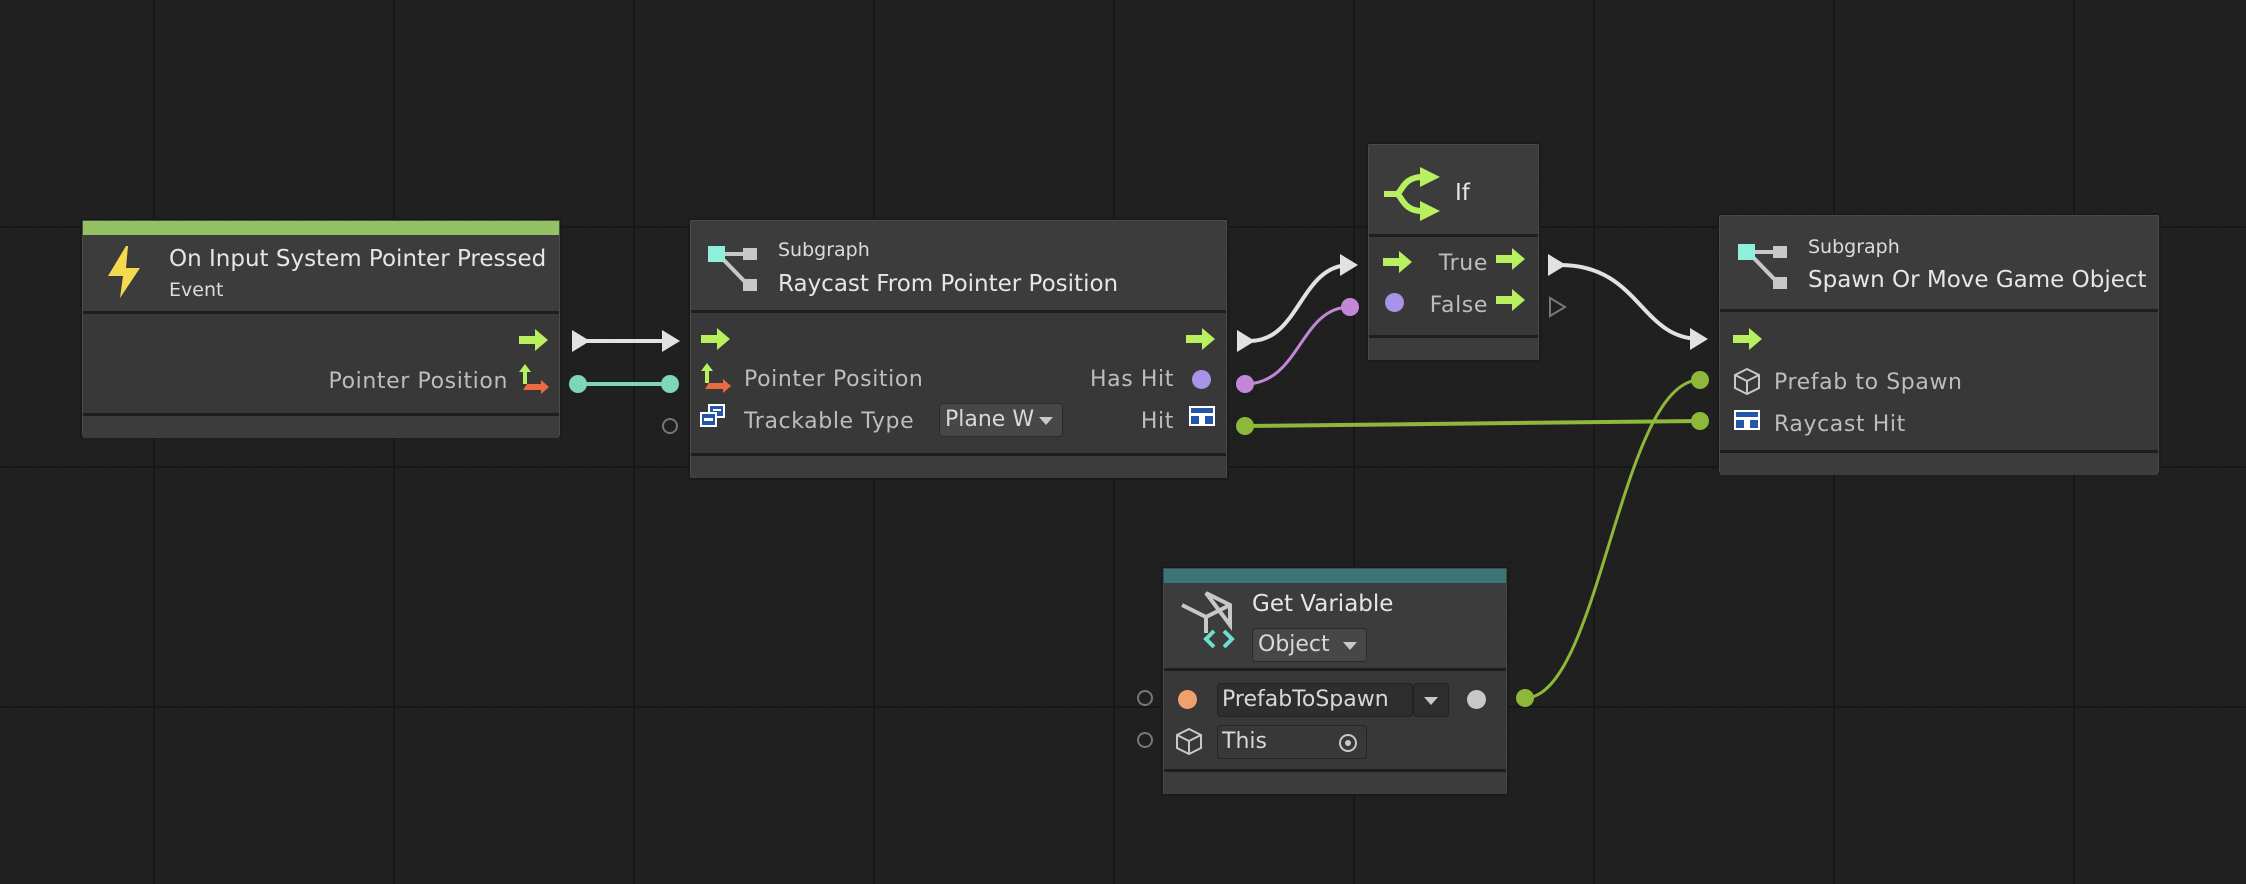 The height and width of the screenshot is (884, 2246). I want to click on port-out-has-hit, so click(1245, 384).